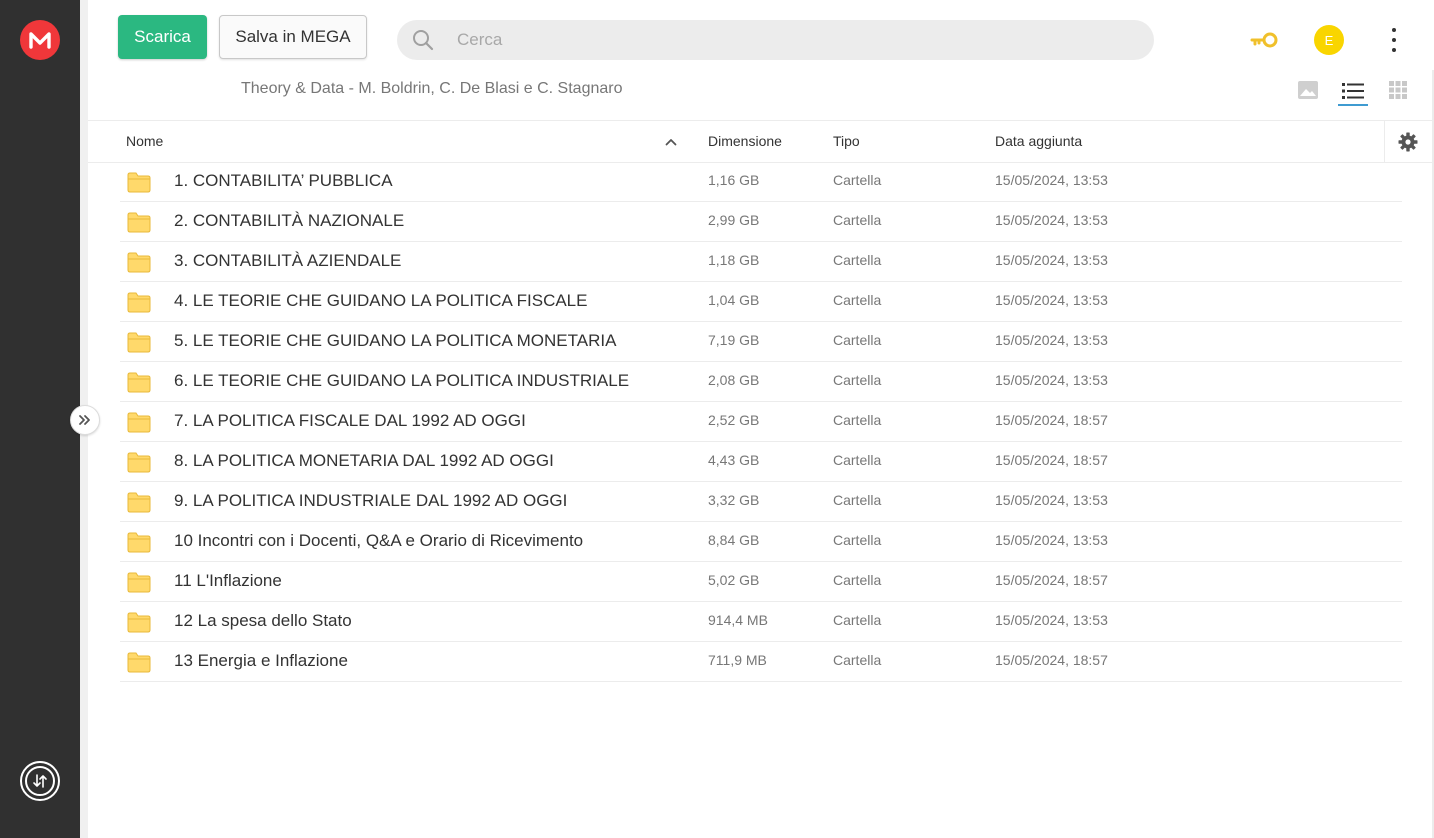 The height and width of the screenshot is (838, 1434). Describe the element at coordinates (734, 540) in the screenshot. I see `row-size: 8,84 GB` at that location.